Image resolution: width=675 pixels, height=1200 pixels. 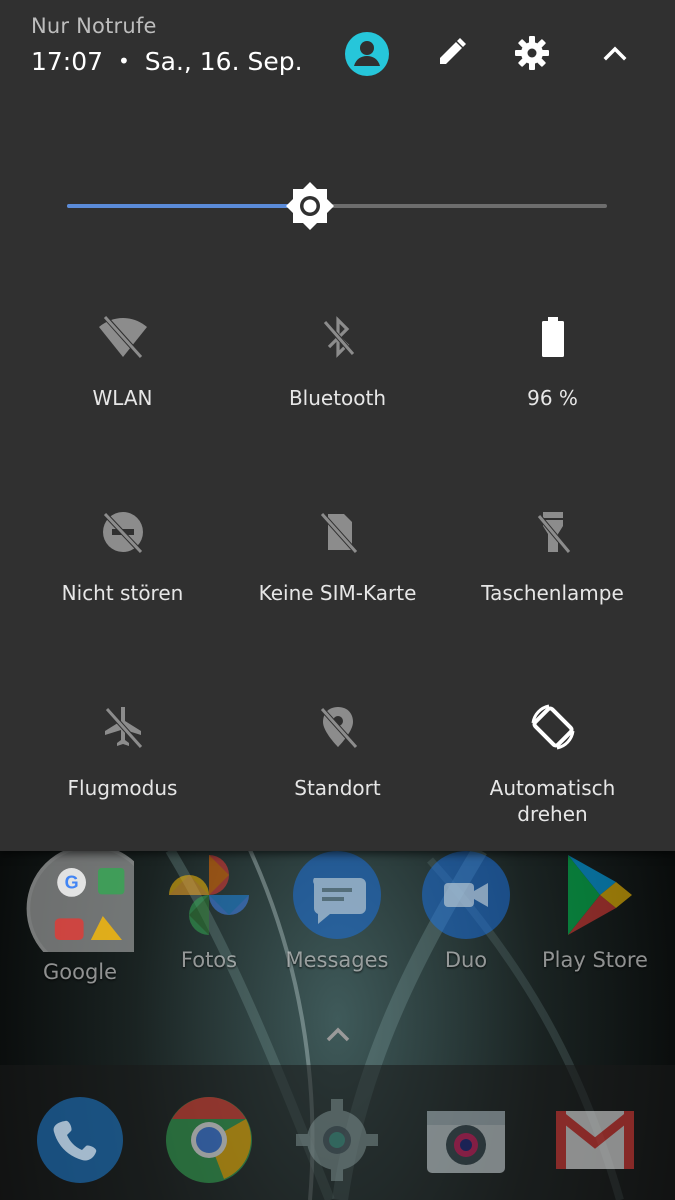 What do you see at coordinates (80, 972) in the screenshot?
I see `app-google-label: Google` at bounding box center [80, 972].